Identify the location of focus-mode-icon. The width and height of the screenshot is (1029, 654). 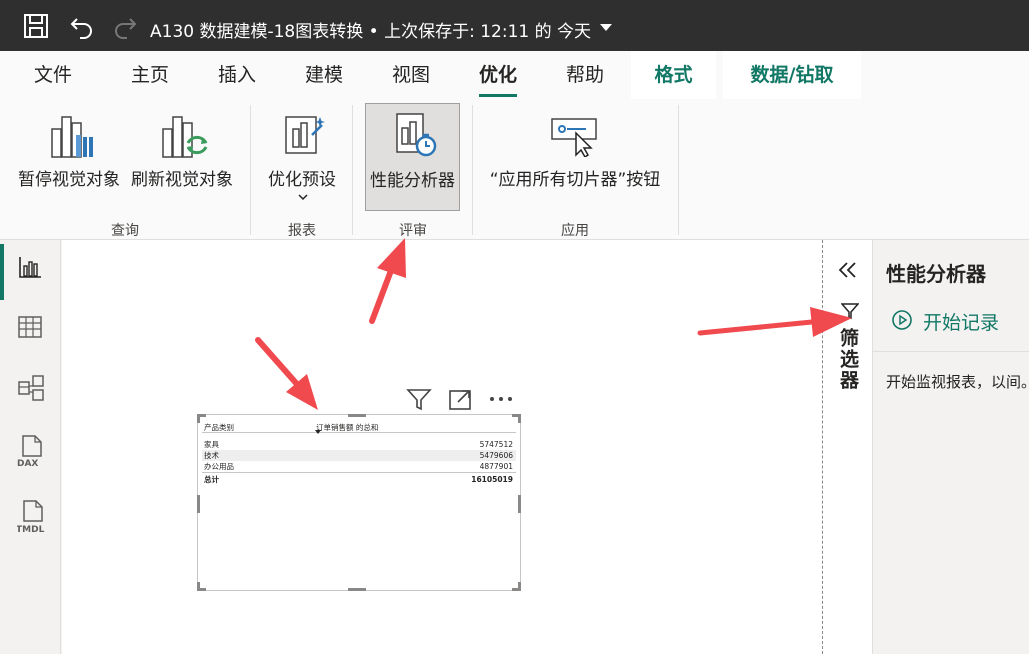
(460, 399).